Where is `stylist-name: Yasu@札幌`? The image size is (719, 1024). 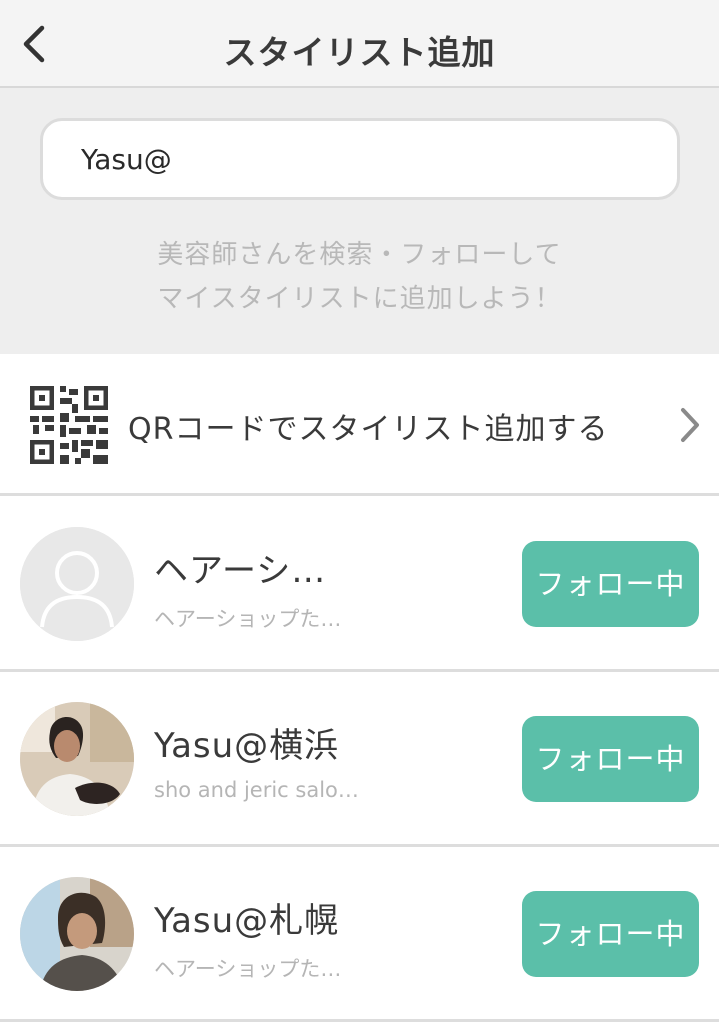
stylist-name: Yasu@札幌 is located at coordinates (247, 921).